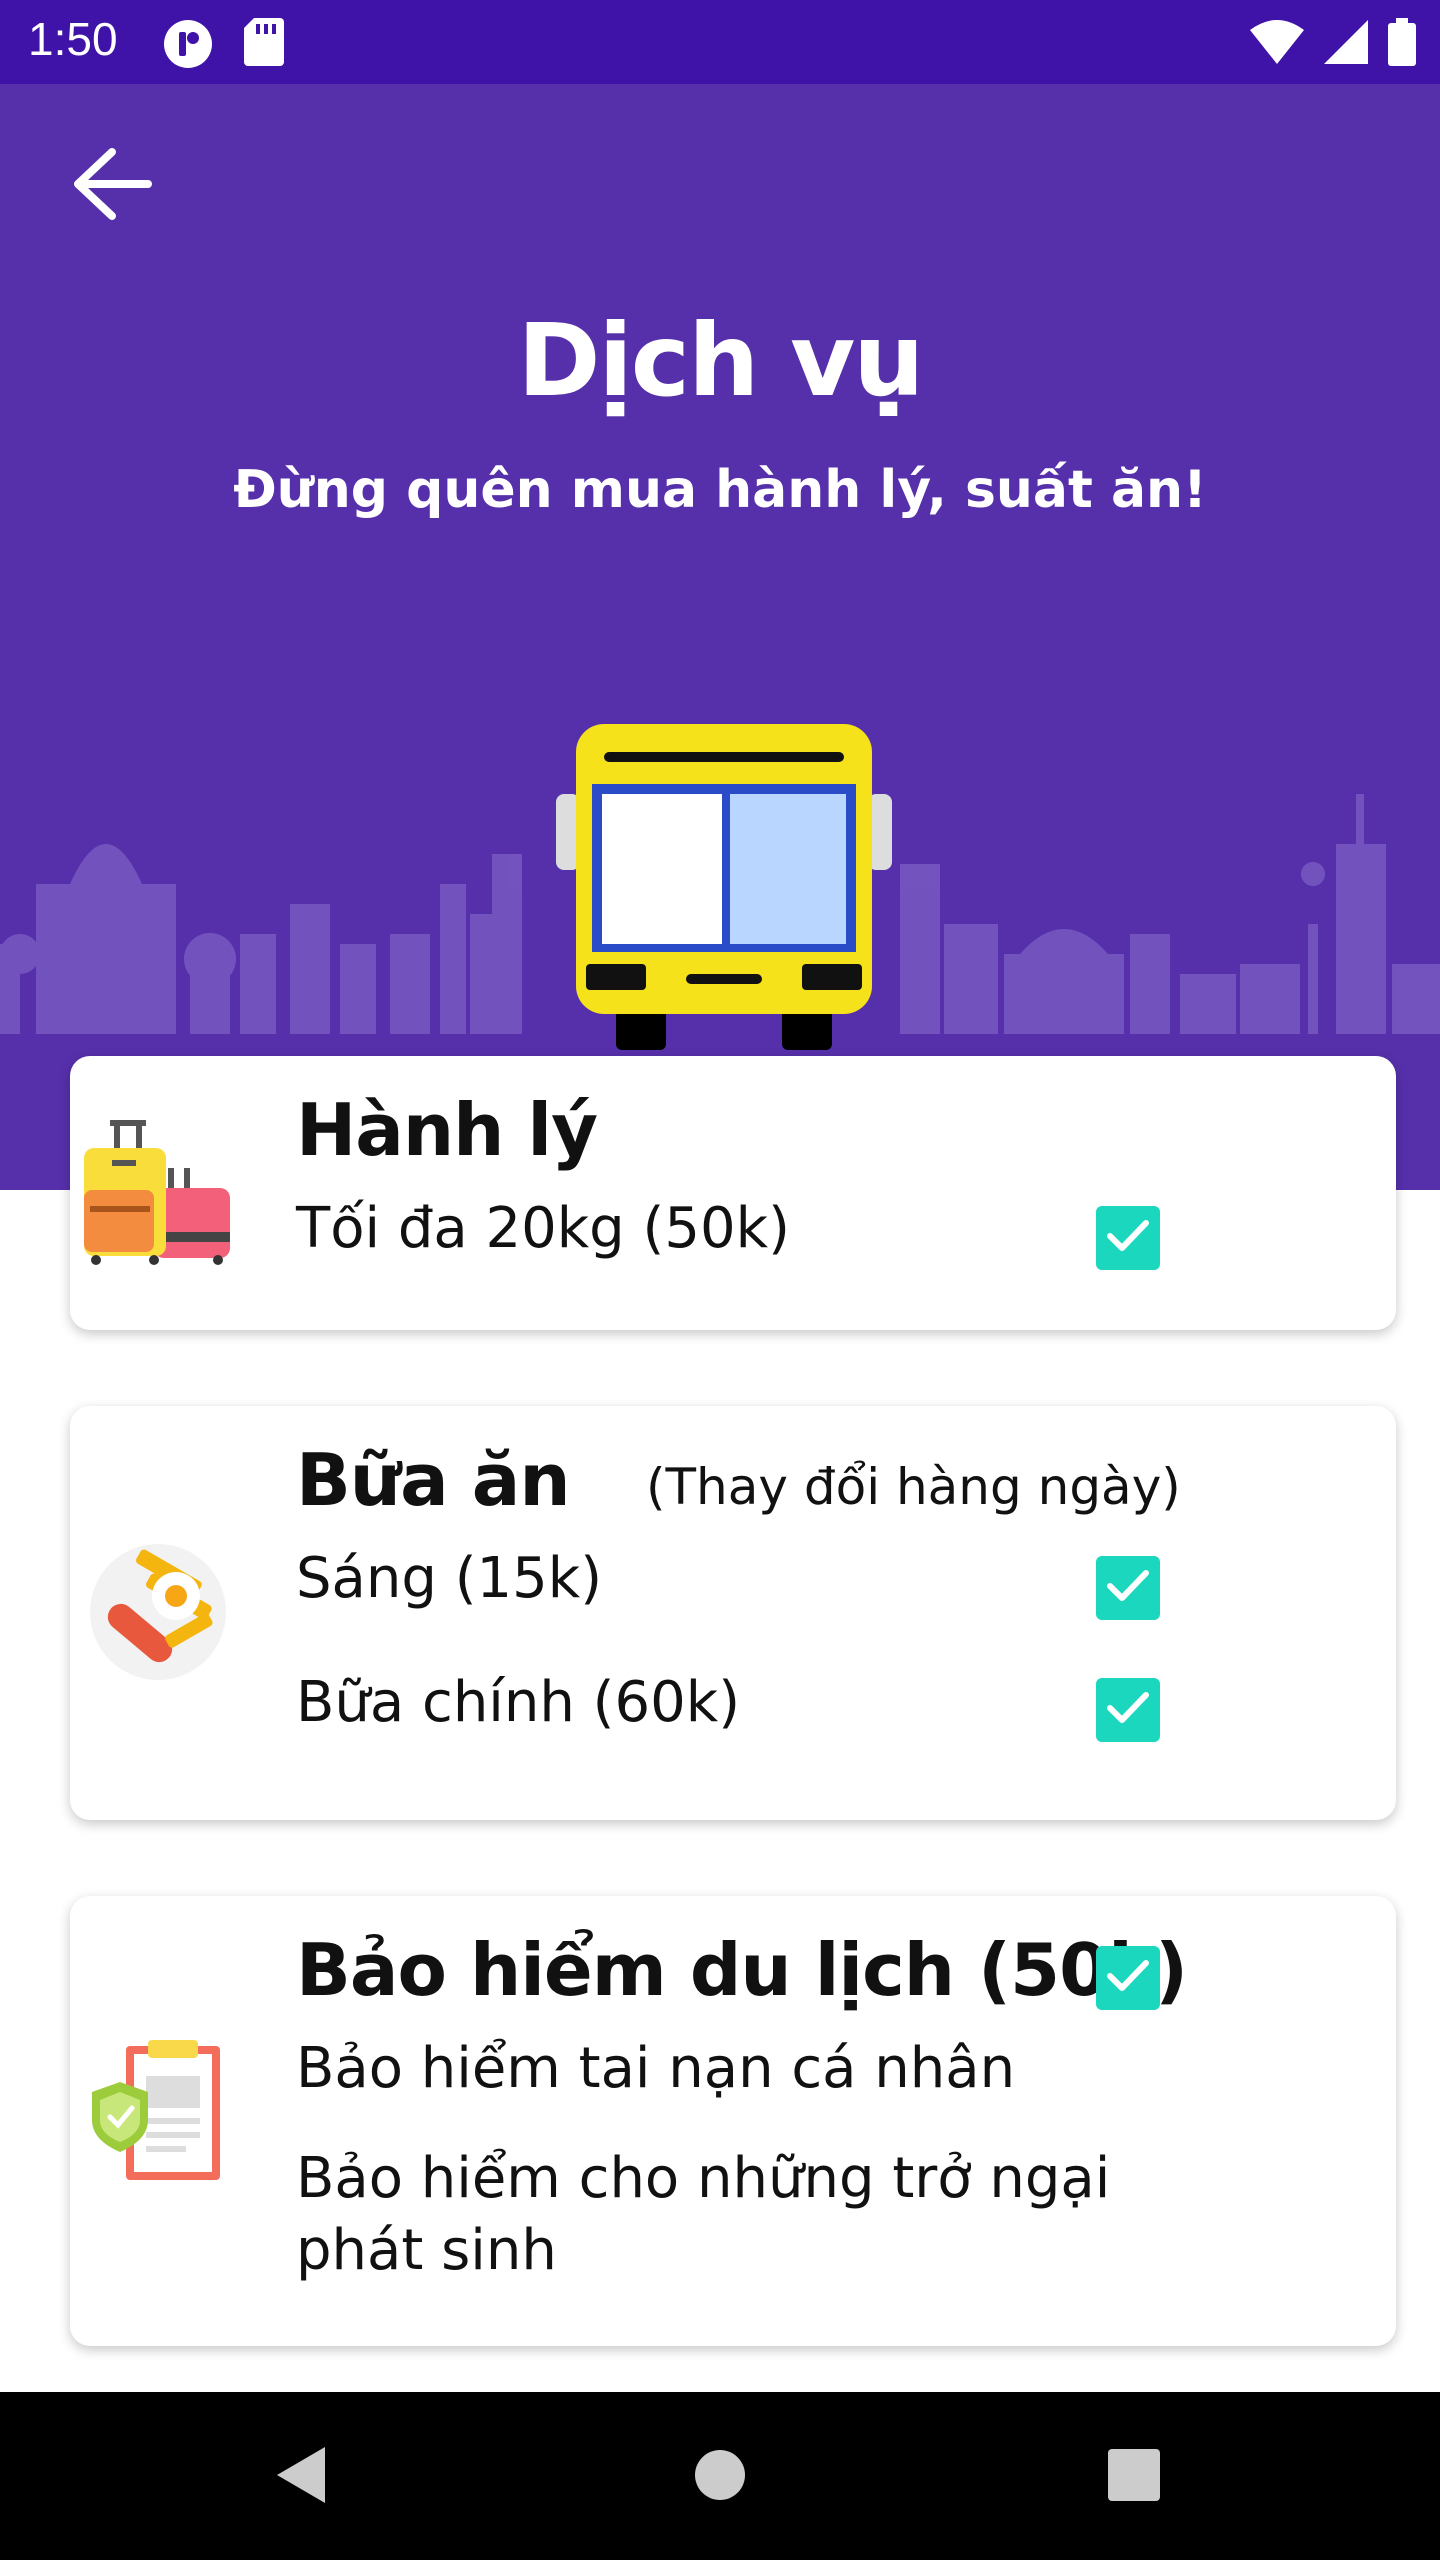 The height and width of the screenshot is (2560, 1440). Describe the element at coordinates (742, 1970) in the screenshot. I see `insurance-title: Bảo hiểm du lịch (50k)` at that location.